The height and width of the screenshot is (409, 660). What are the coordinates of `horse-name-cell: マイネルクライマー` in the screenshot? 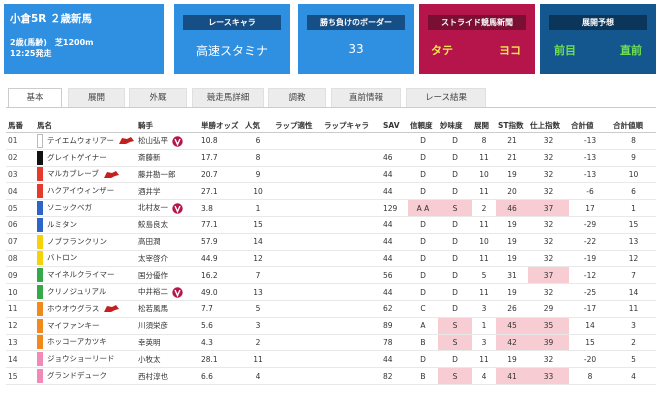 It's located at (85, 275).